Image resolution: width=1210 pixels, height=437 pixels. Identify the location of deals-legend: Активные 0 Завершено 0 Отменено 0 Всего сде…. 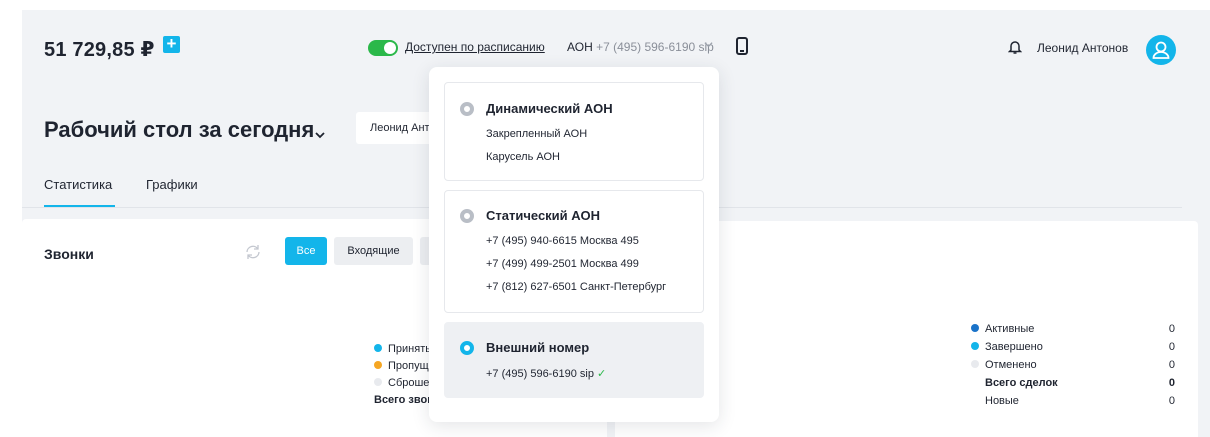
(1073, 368).